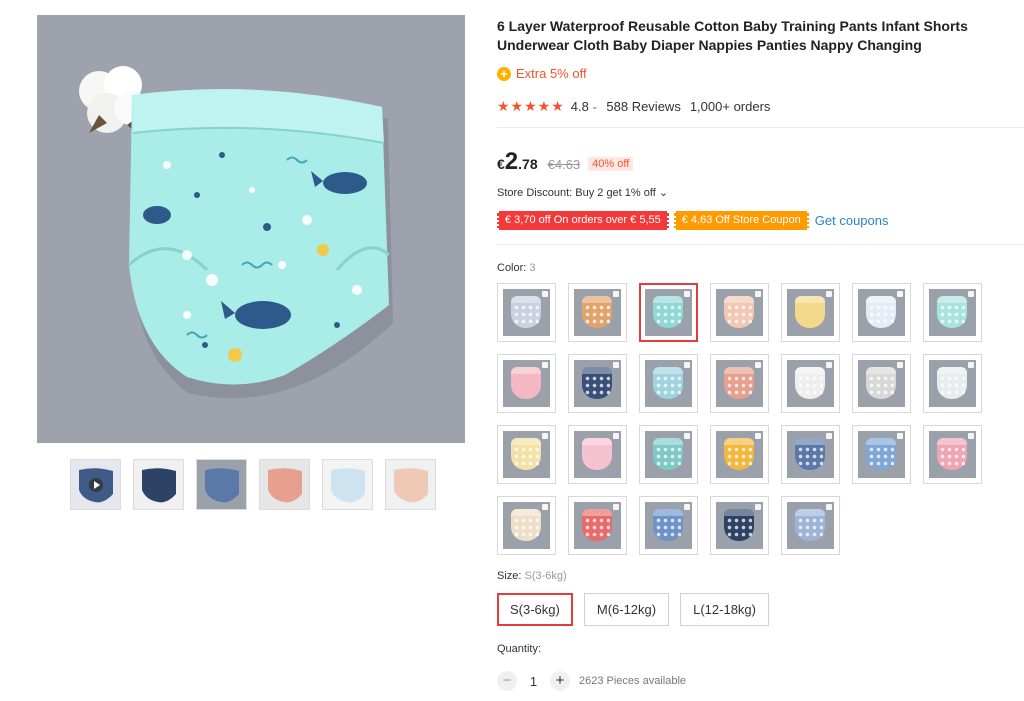 The width and height of the screenshot is (1024, 701). Describe the element at coordinates (511, 576) in the screenshot. I see `size-label-text: Size:` at that location.